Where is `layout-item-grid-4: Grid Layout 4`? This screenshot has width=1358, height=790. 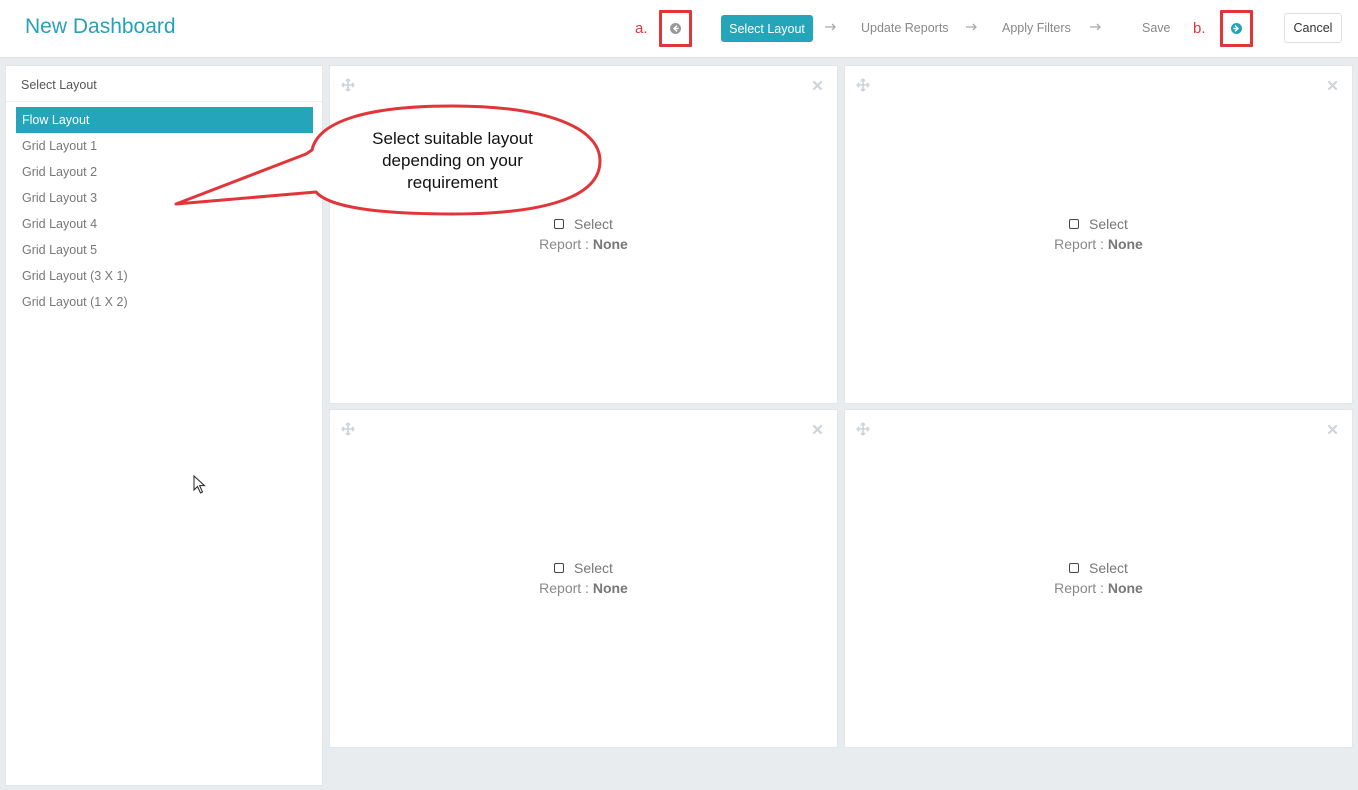
layout-item-grid-4: Grid Layout 4 is located at coordinates (164, 224).